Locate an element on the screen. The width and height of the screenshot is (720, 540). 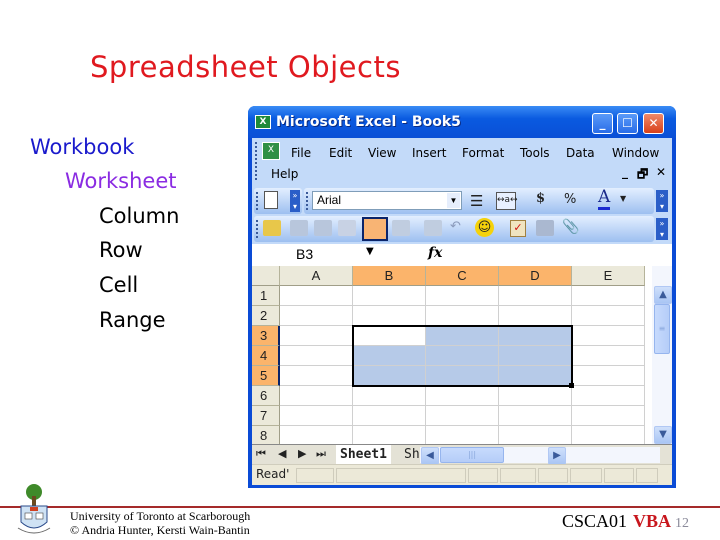
cell-d8 is located at coordinates (535, 435).